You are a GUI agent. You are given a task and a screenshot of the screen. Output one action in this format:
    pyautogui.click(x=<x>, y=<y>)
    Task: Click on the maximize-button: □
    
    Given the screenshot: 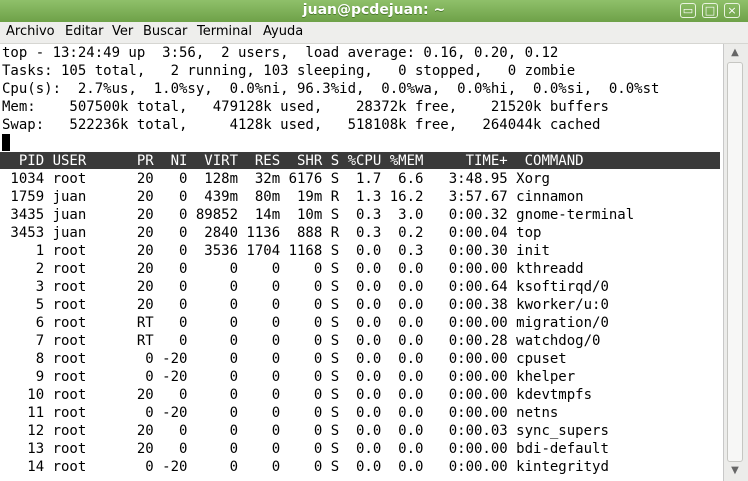 What is the action you would take?
    pyautogui.click(x=710, y=10)
    